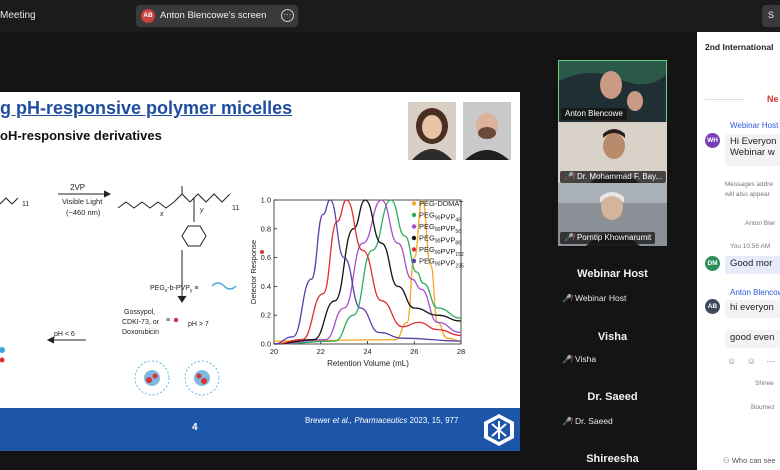 Image resolution: width=780 pixels, height=470 pixels. I want to click on chat-reader-1: Shiree, so click(764, 383).